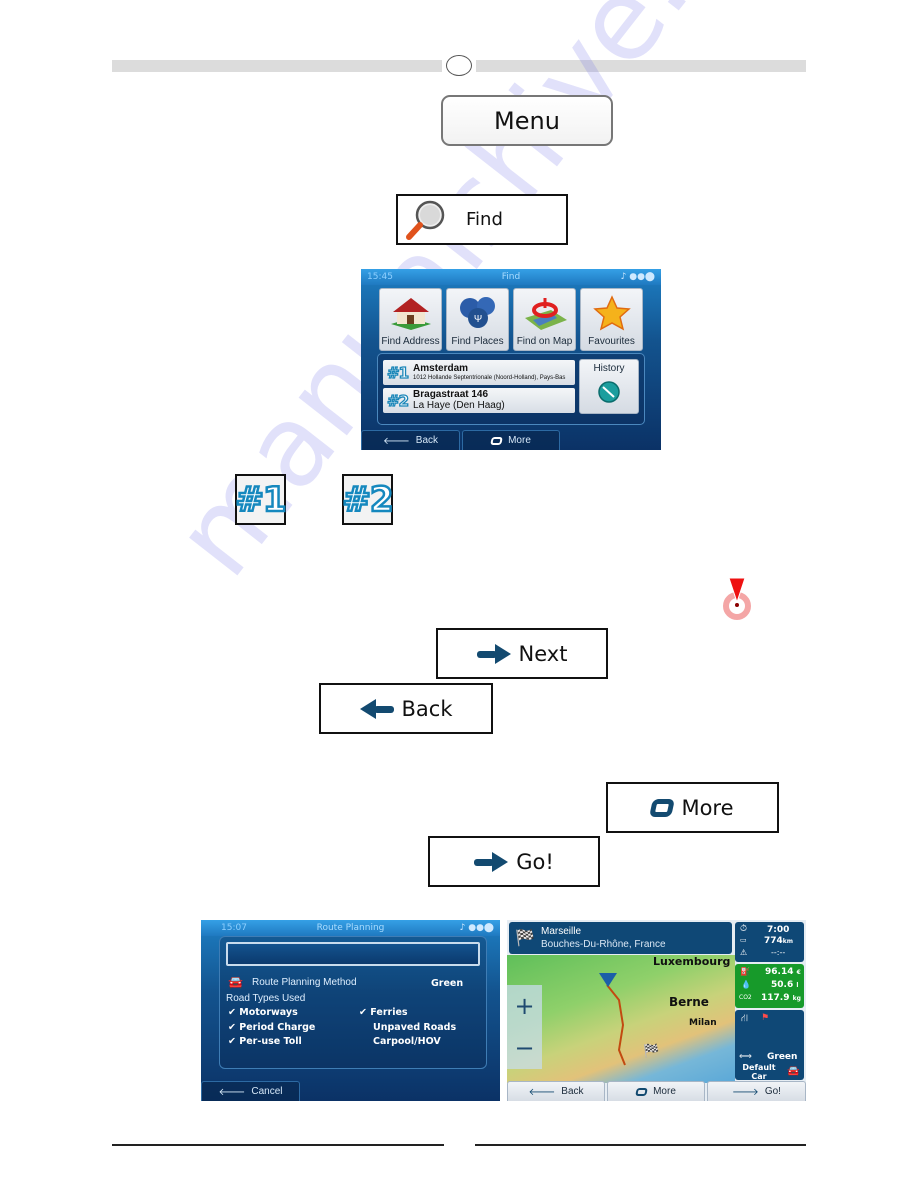 This screenshot has height=1188, width=918. I want to click on history-item-2: #2 Bragastraat 146 La Haye (Den Haag), so click(479, 400).